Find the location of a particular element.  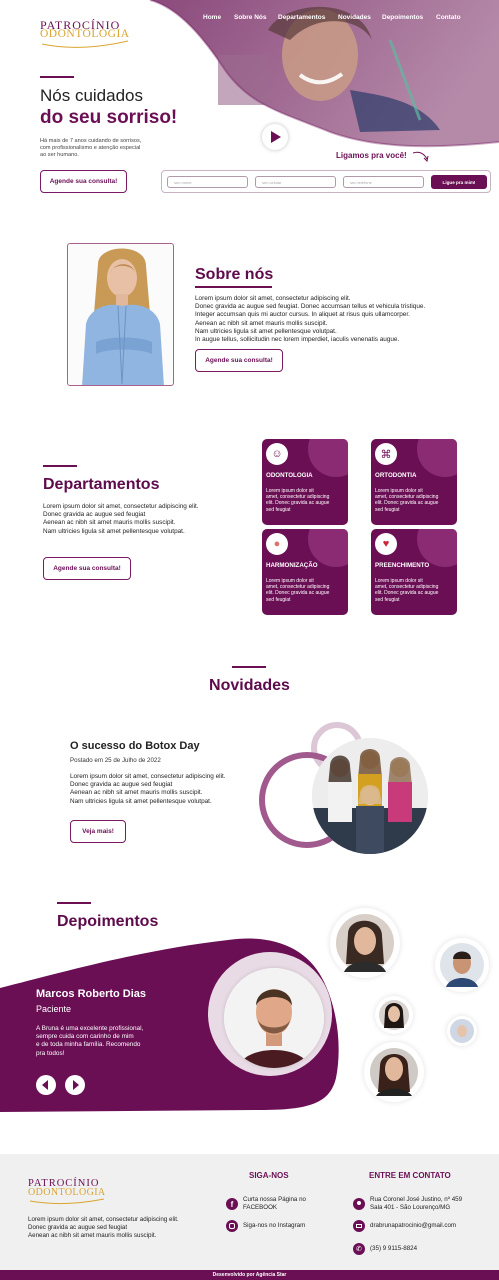

nav-novidades: Novidades is located at coordinates (354, 17).